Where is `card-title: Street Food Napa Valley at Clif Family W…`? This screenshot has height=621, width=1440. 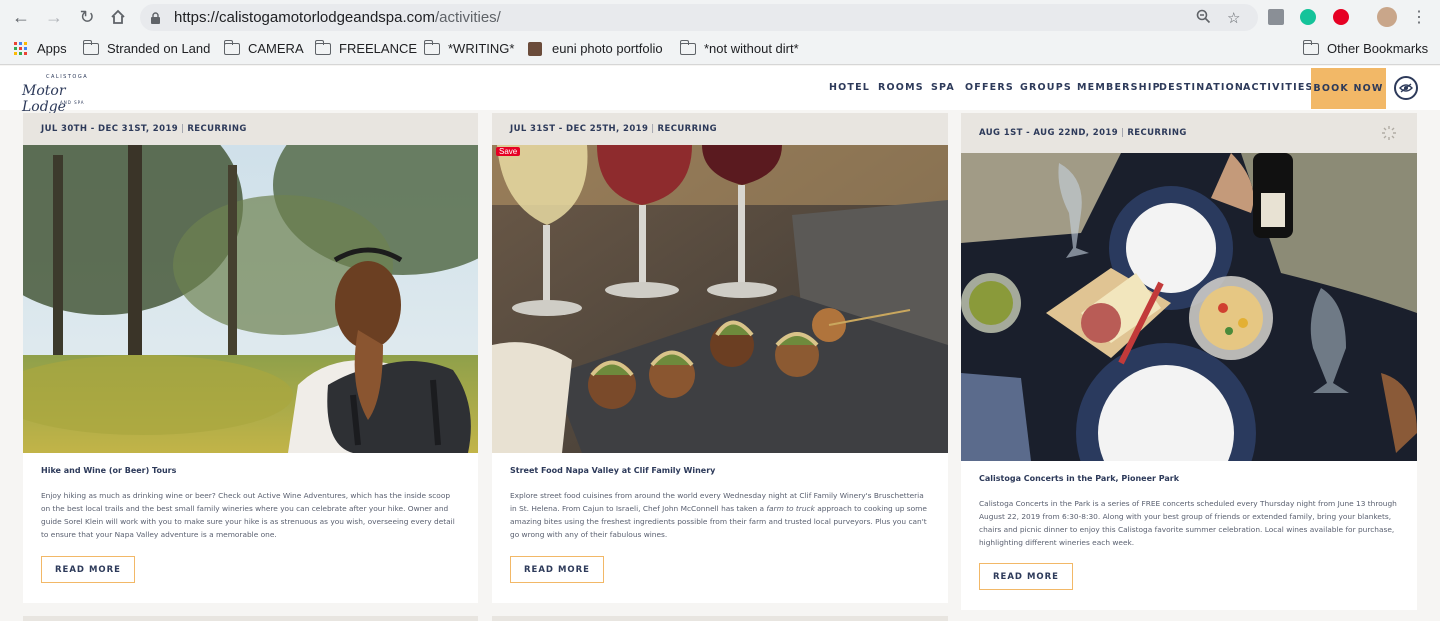 card-title: Street Food Napa Valley at Clif Family W… is located at coordinates (612, 470).